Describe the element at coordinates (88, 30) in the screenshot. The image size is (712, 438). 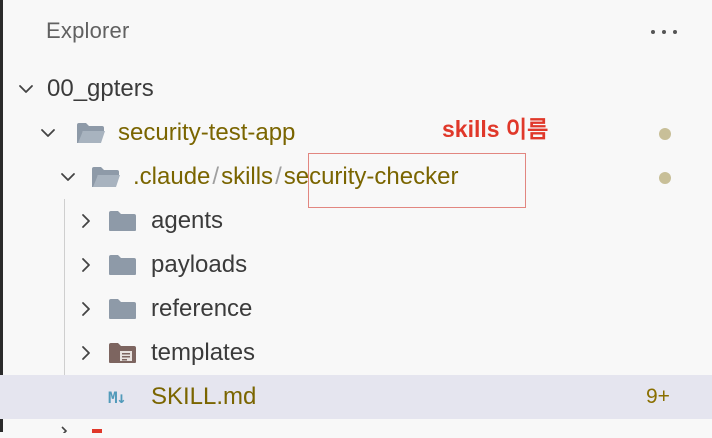
I see `explorer-title: Explorer` at that location.